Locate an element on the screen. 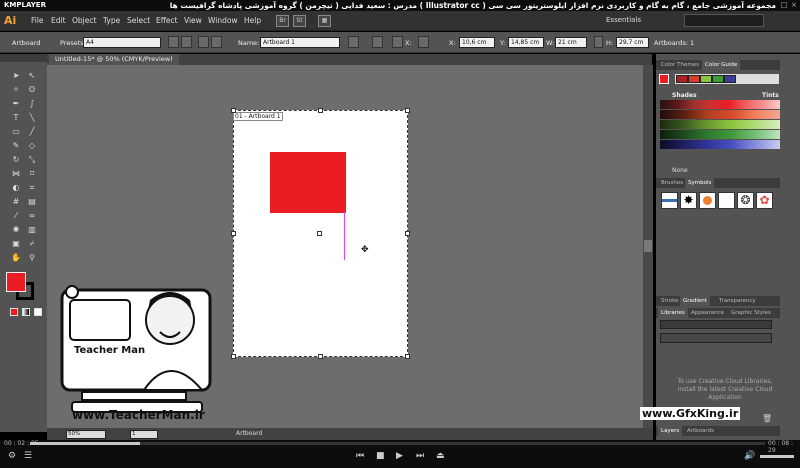 This screenshot has height=468, width=800. free-transform-tool-icon: ⌑ is located at coordinates (32, 173).